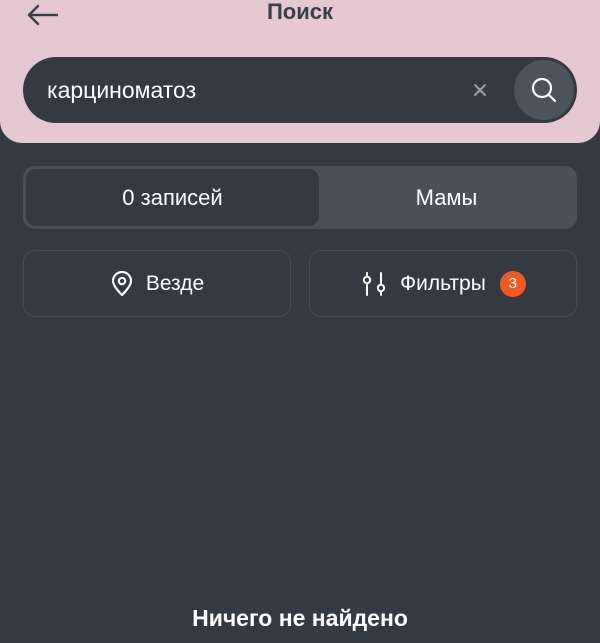  I want to click on search-bar: карциноматоз, so click(300, 90).